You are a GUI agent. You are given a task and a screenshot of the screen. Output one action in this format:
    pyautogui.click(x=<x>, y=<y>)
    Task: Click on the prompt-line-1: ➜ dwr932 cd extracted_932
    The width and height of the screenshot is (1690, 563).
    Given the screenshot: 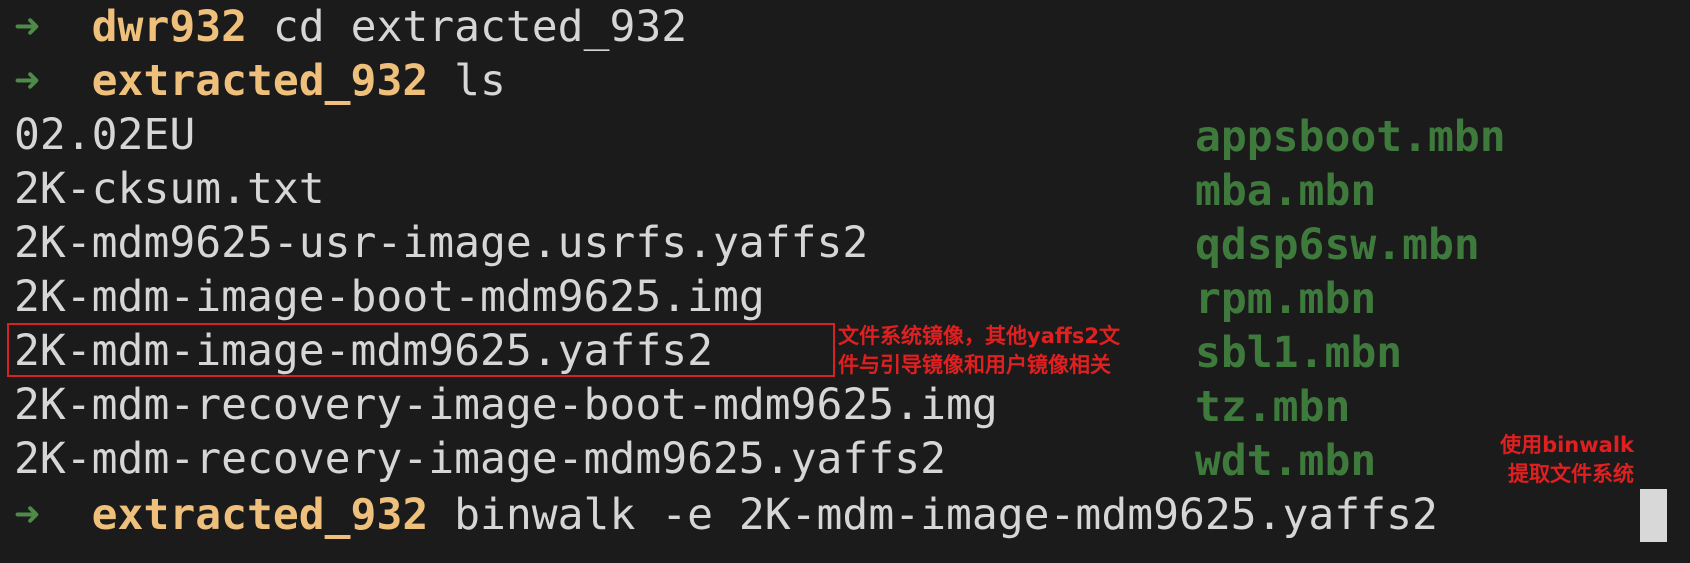 What is the action you would take?
    pyautogui.click(x=350, y=27)
    